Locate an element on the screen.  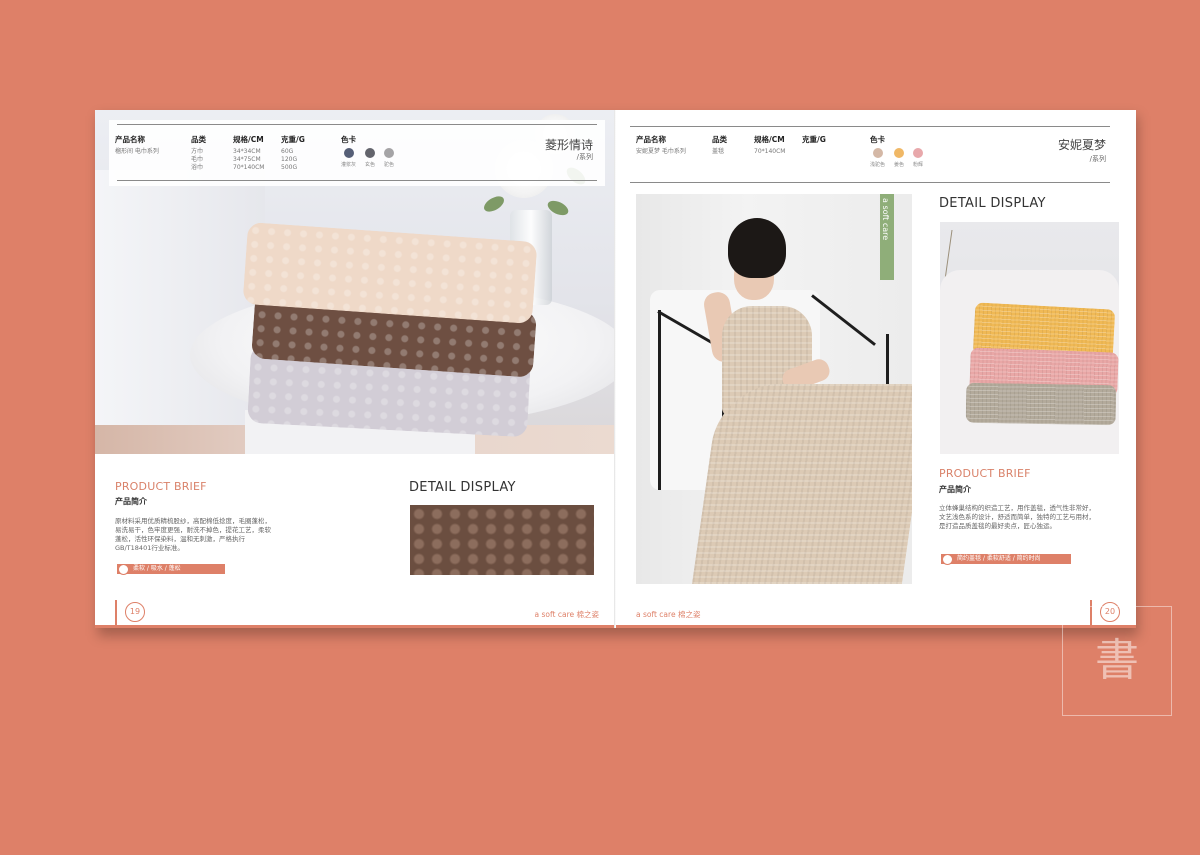
color-swatch: 浅驼色 is located at coordinates (877, 158).